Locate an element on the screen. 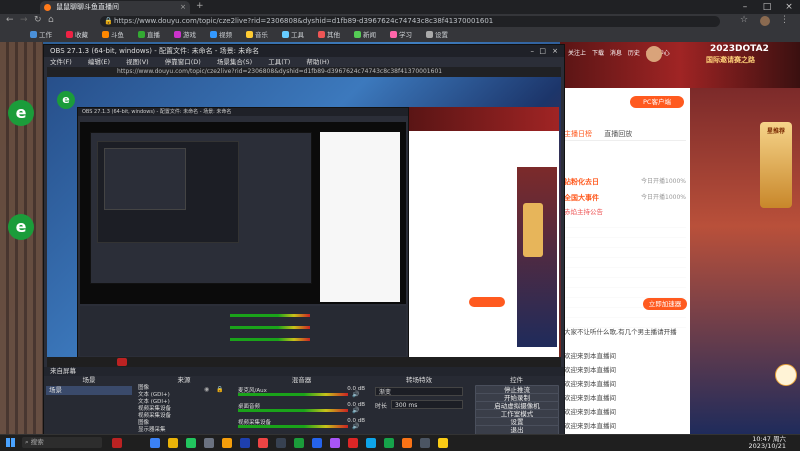 The height and width of the screenshot is (451, 800). top-icon: 关注上 is located at coordinates (577, 53).